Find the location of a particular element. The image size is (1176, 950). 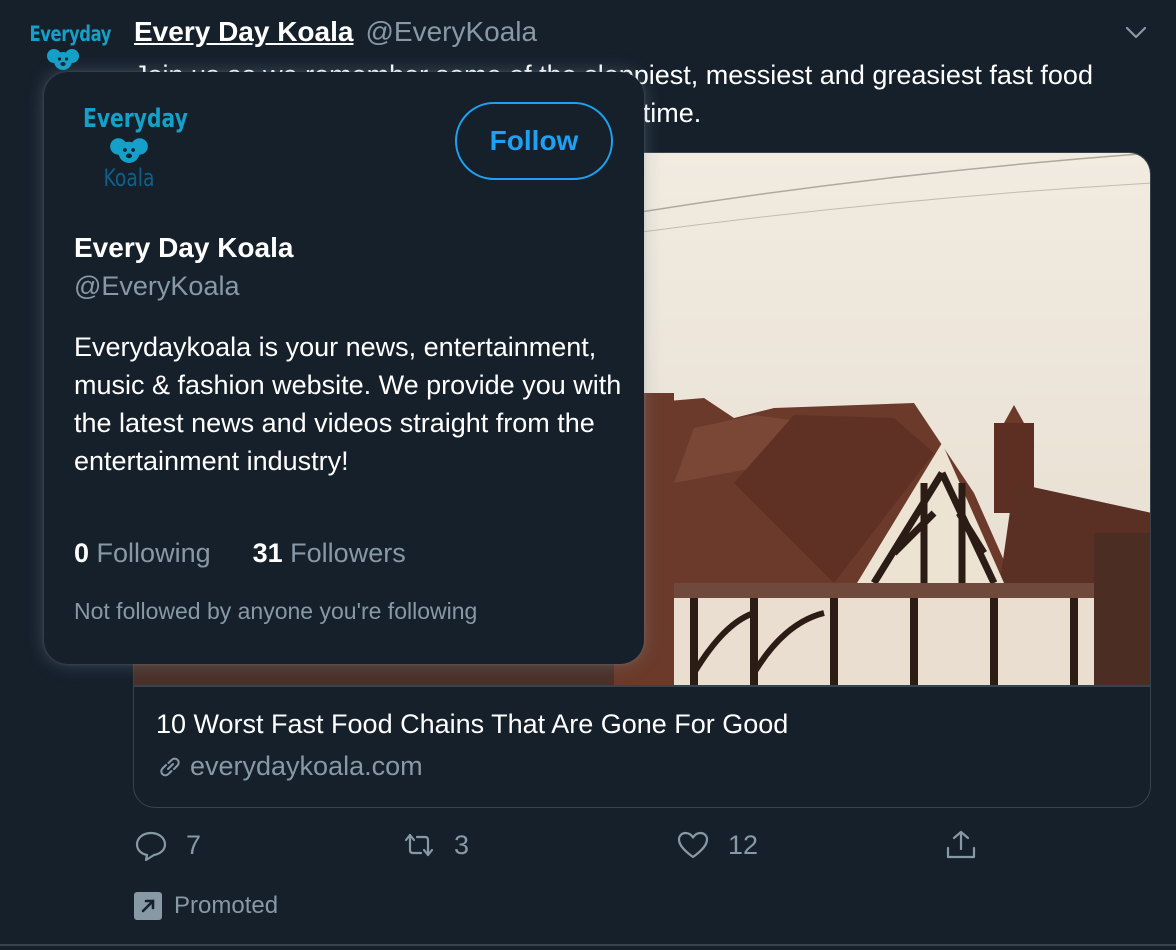

reply-icon is located at coordinates (151, 846).